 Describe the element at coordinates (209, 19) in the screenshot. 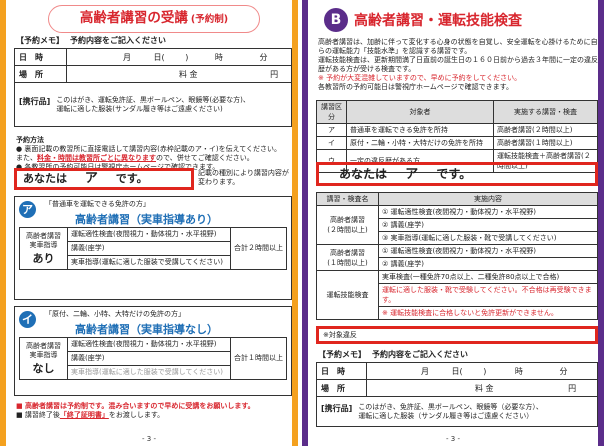

I see `left-title-tag: (予約制)` at that location.